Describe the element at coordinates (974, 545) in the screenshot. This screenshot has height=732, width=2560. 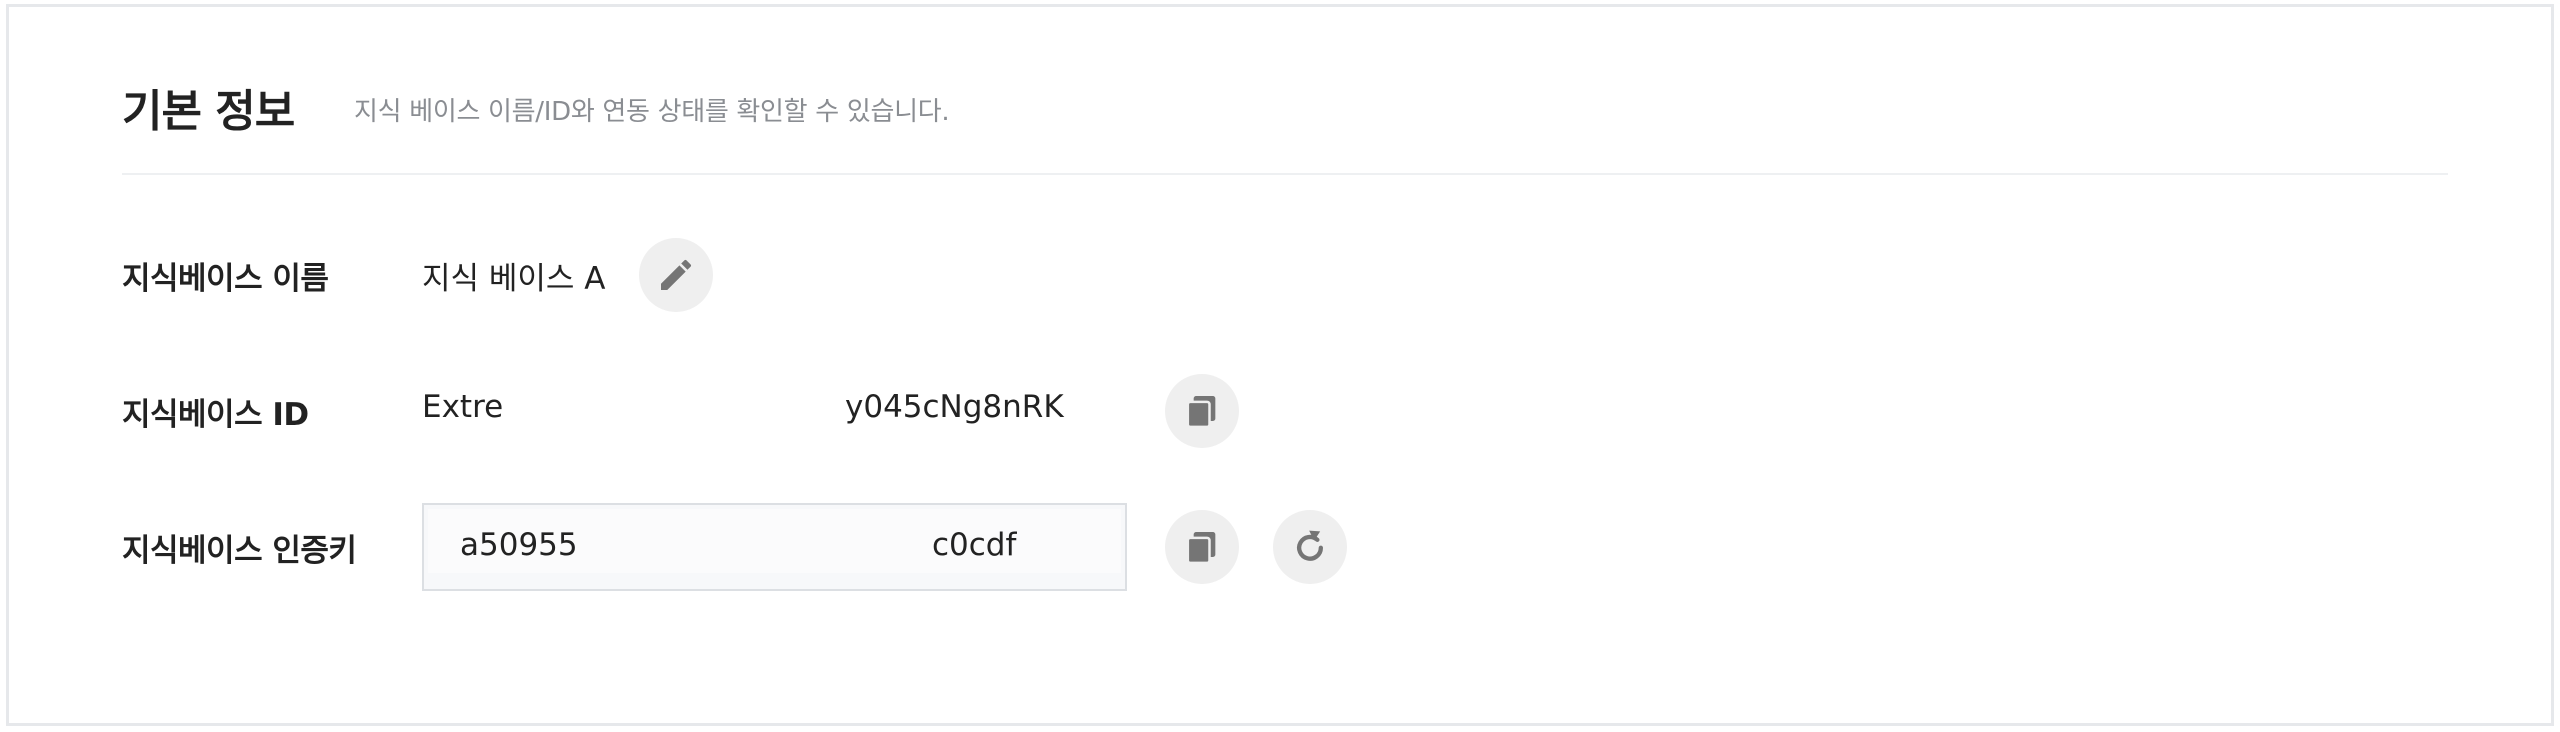
I see `auth-key-value-suffix: c0cdf` at that location.